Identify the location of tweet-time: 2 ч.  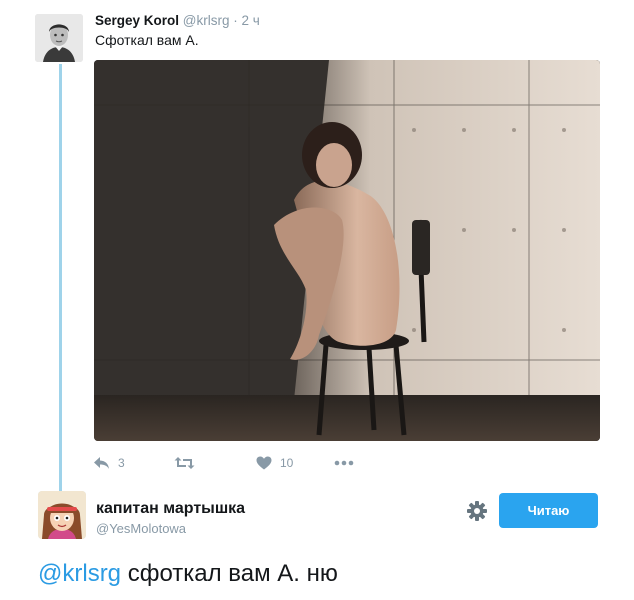
(251, 20).